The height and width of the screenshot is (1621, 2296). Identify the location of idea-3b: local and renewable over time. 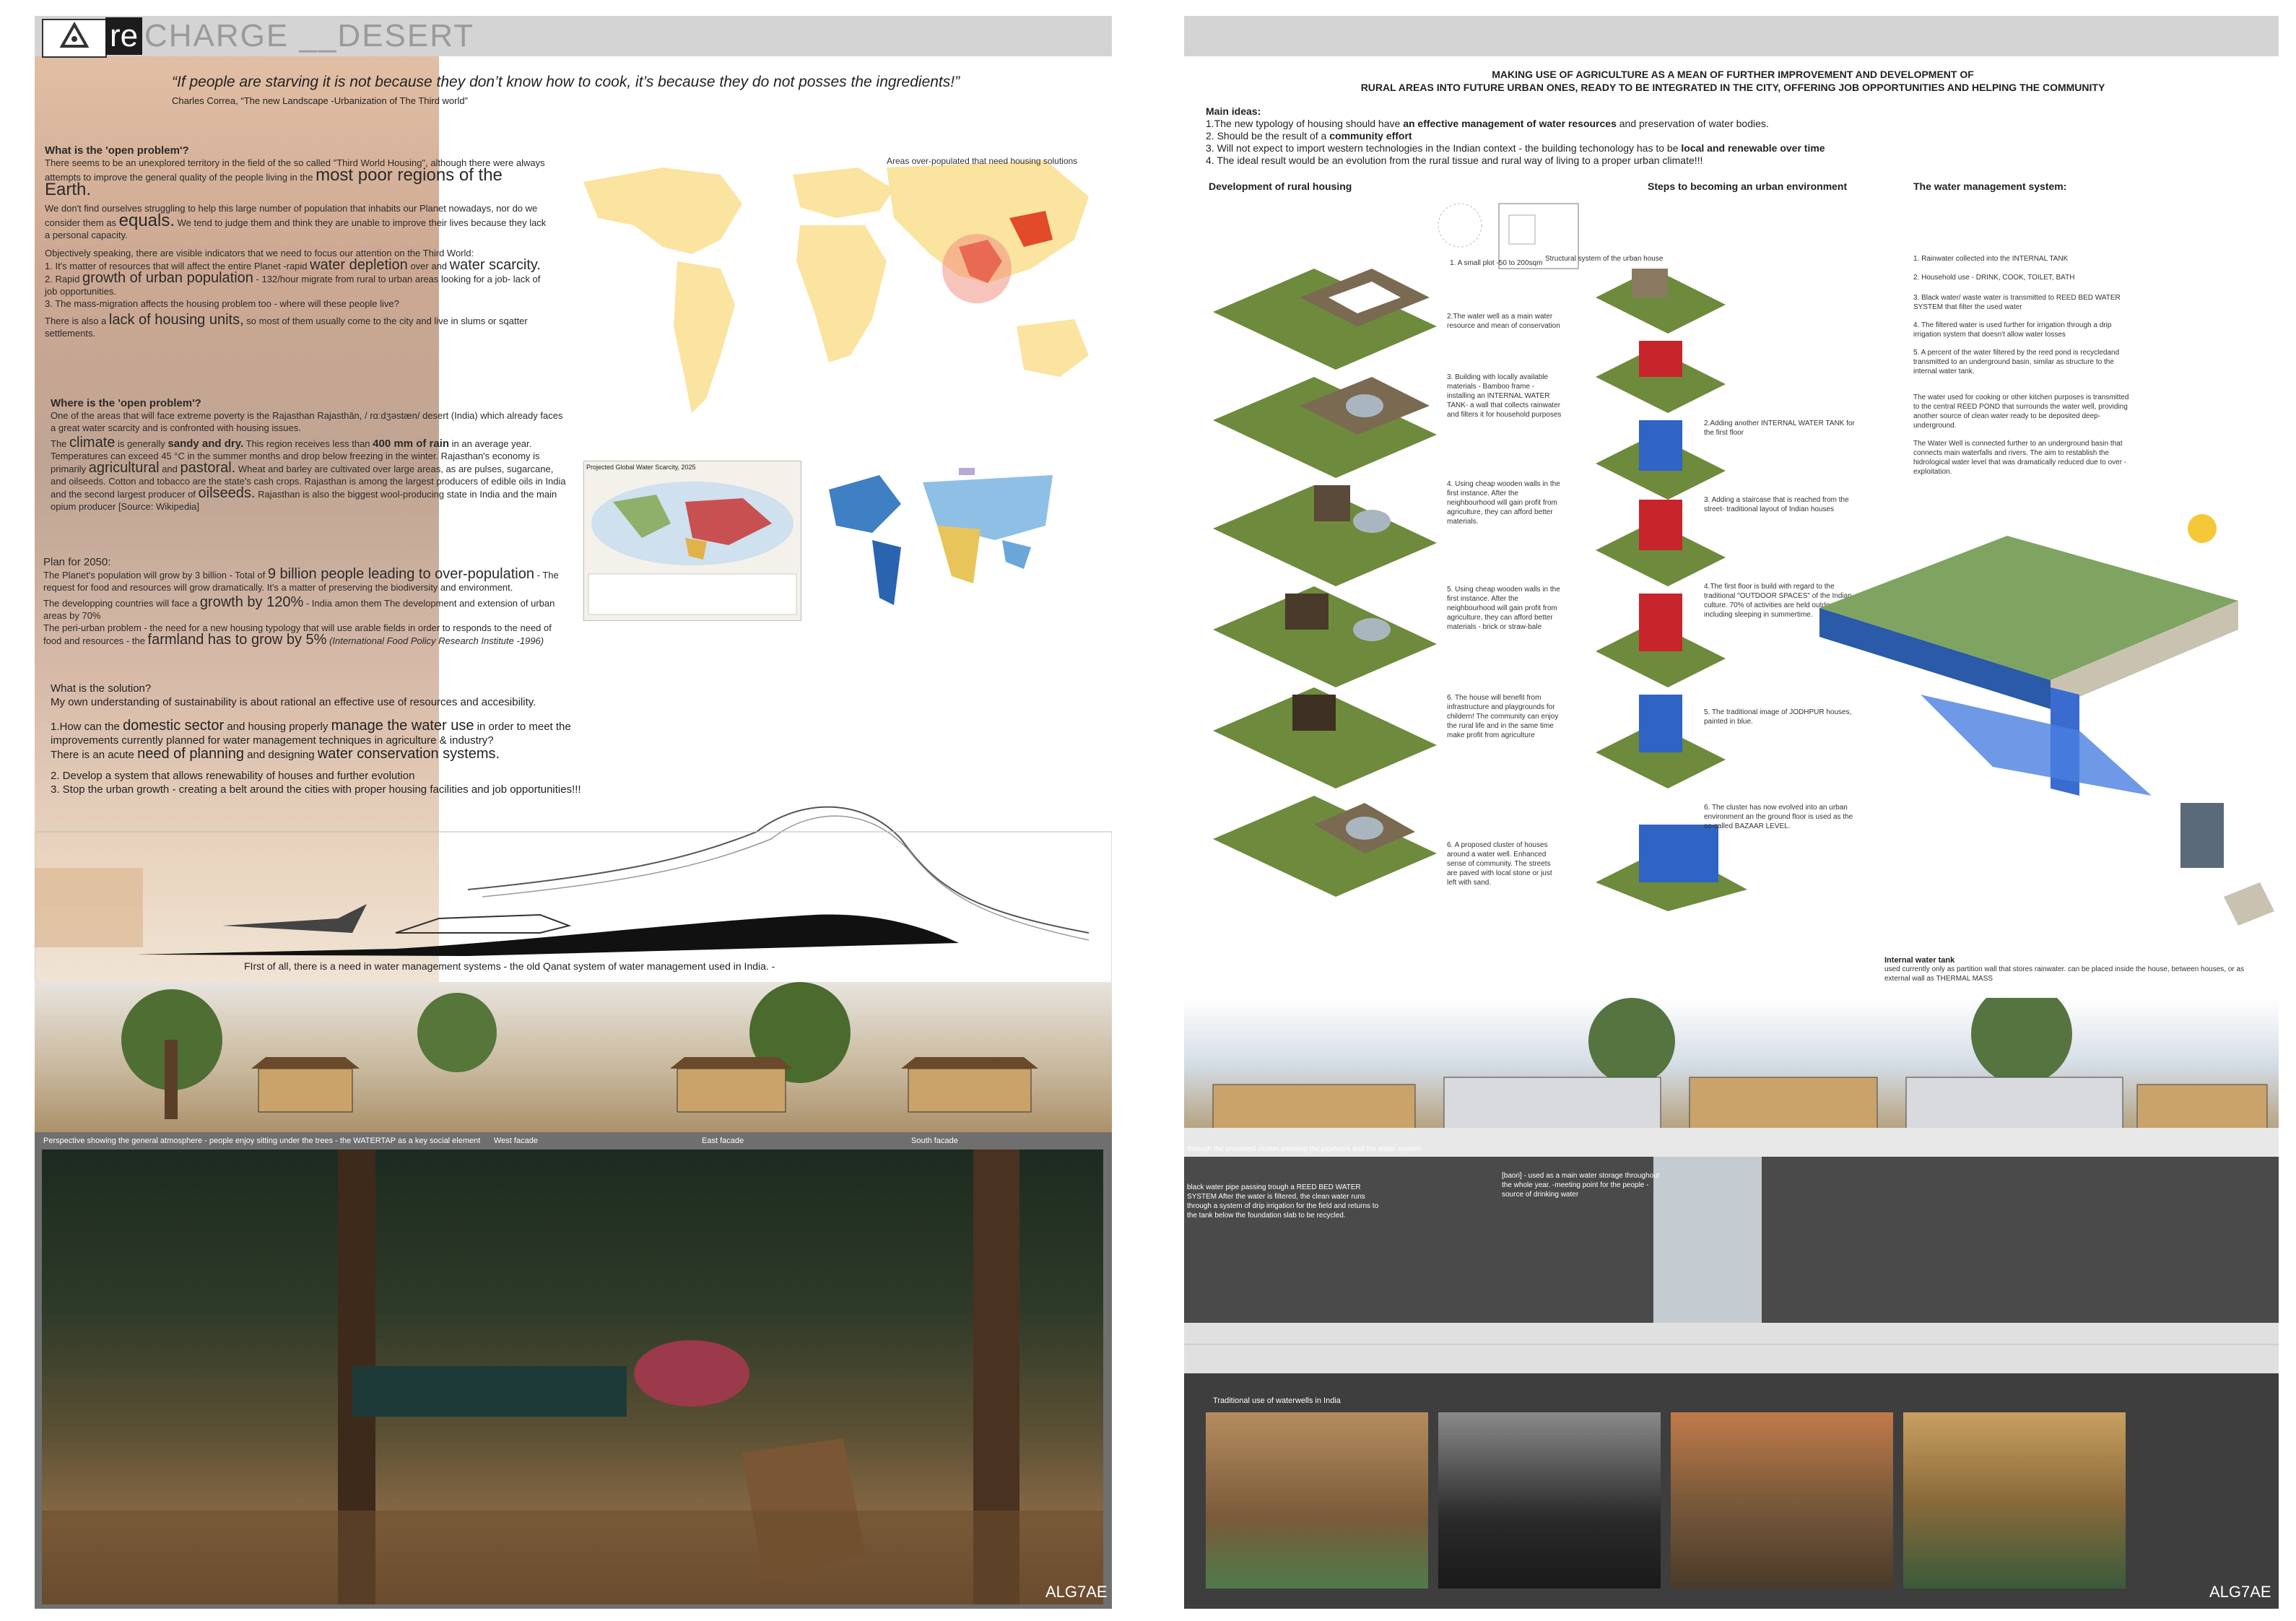
(1753, 148).